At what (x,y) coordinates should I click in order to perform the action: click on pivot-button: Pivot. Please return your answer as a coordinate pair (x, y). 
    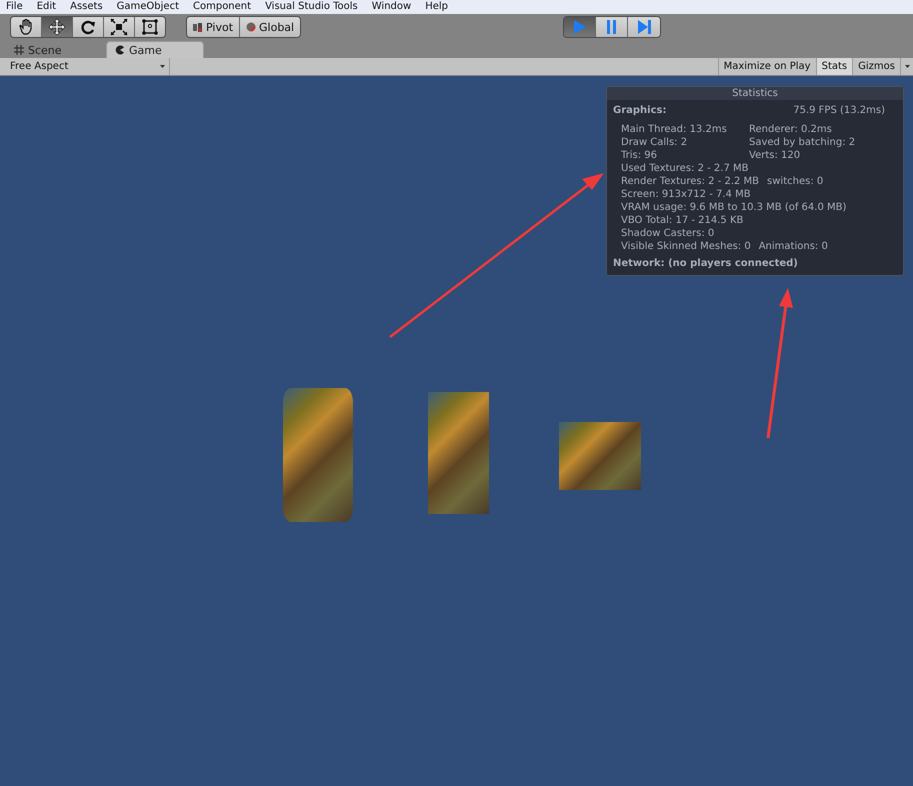
    Looking at the image, I should click on (213, 27).